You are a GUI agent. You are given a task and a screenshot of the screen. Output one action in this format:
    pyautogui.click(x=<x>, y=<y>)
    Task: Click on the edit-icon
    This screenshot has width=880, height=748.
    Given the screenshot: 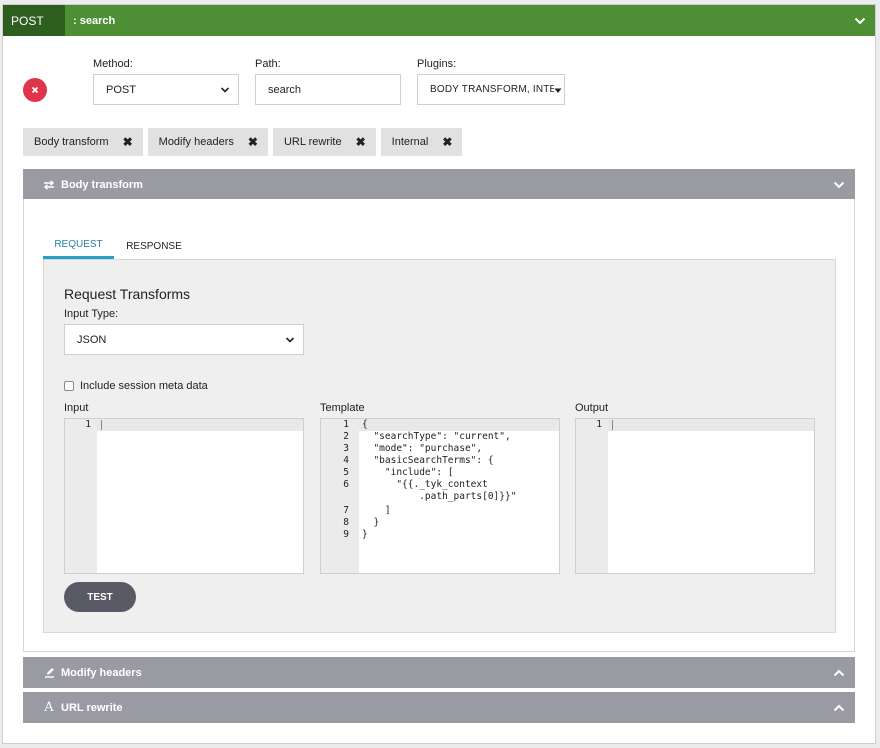 What is the action you would take?
    pyautogui.click(x=49, y=672)
    